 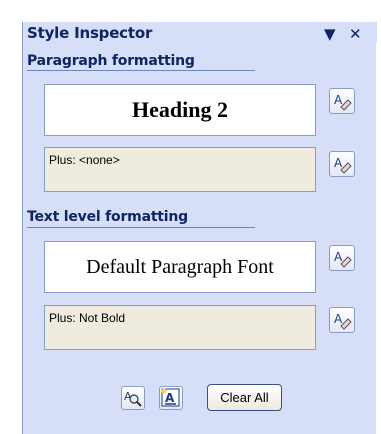 I want to click on clear-paragraph-plus-button: A, so click(x=342, y=164).